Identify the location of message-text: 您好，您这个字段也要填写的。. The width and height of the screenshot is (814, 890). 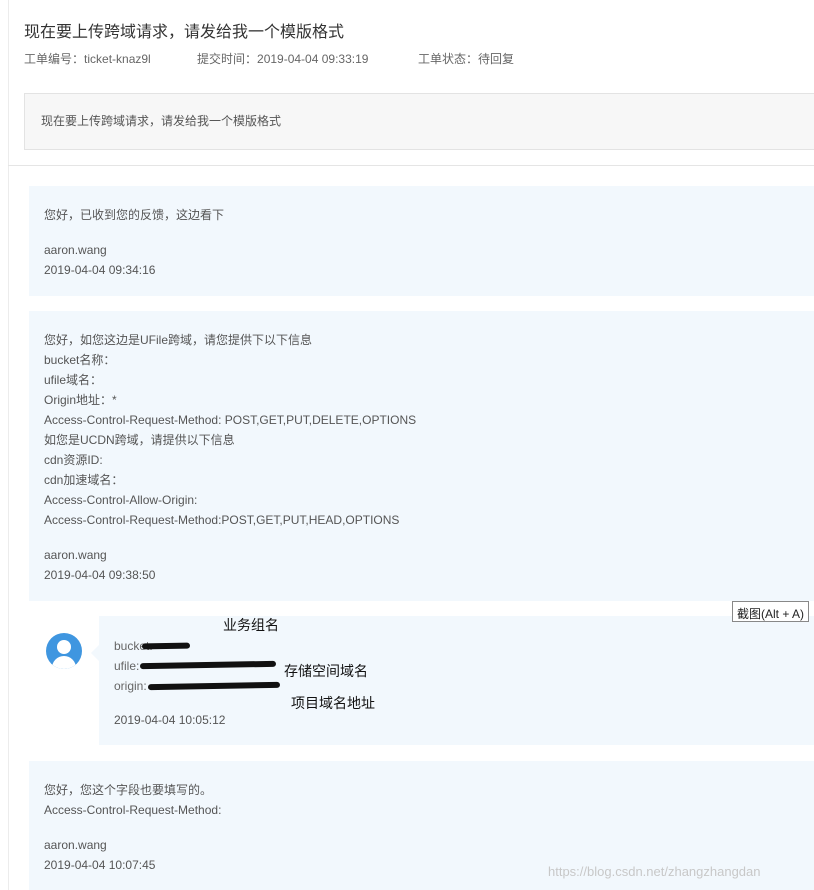
(128, 790).